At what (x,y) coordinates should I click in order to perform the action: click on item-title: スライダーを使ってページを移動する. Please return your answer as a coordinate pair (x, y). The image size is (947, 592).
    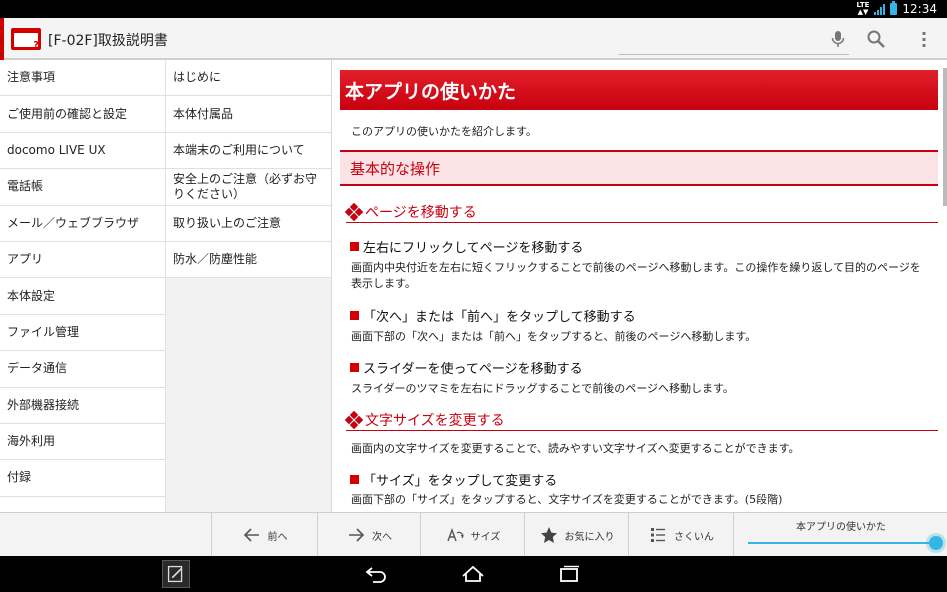
    Looking at the image, I should click on (466, 367).